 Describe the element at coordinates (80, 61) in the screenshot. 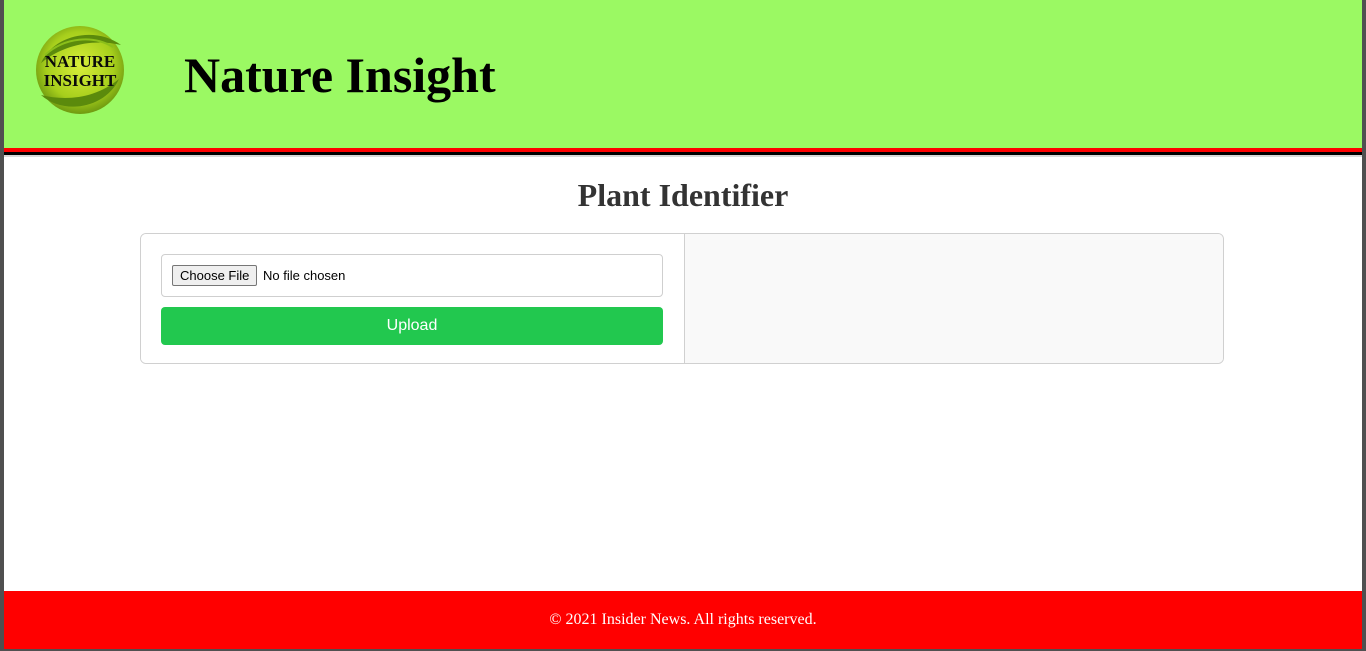

I see `svg-text: NATURE` at that location.